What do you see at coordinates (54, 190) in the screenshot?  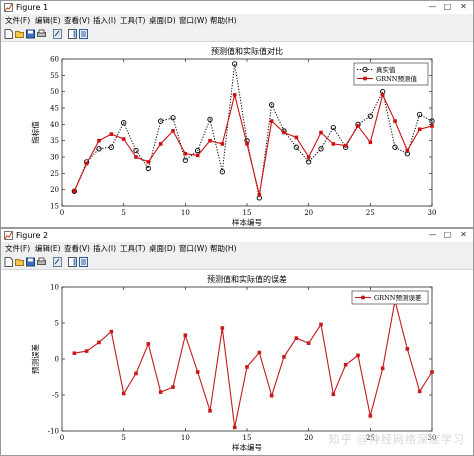 I see `y-tick-label: 20` at bounding box center [54, 190].